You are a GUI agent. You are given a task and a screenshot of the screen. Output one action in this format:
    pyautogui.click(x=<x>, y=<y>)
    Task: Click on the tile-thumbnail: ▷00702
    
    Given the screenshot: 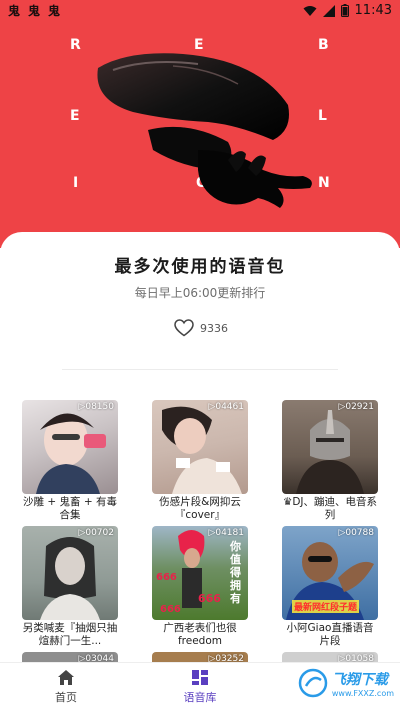 What is the action you would take?
    pyautogui.click(x=70, y=573)
    